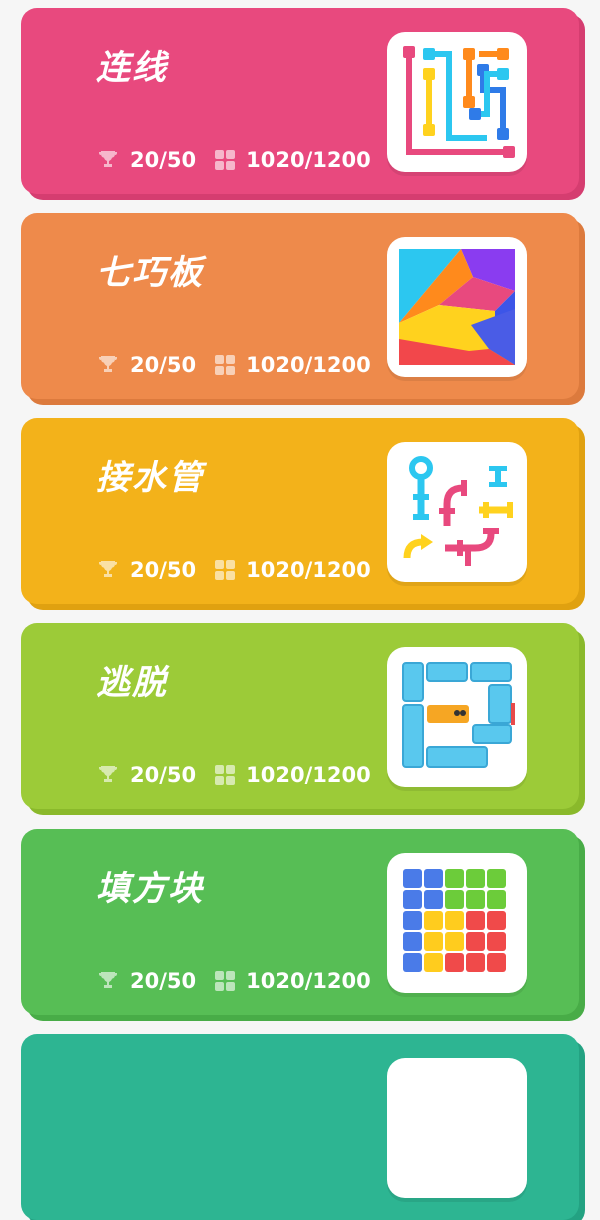 This screenshot has width=600, height=1220. I want to click on game-card-taotuo: 逃脱 20/50 1020/1200, so click(300, 716).